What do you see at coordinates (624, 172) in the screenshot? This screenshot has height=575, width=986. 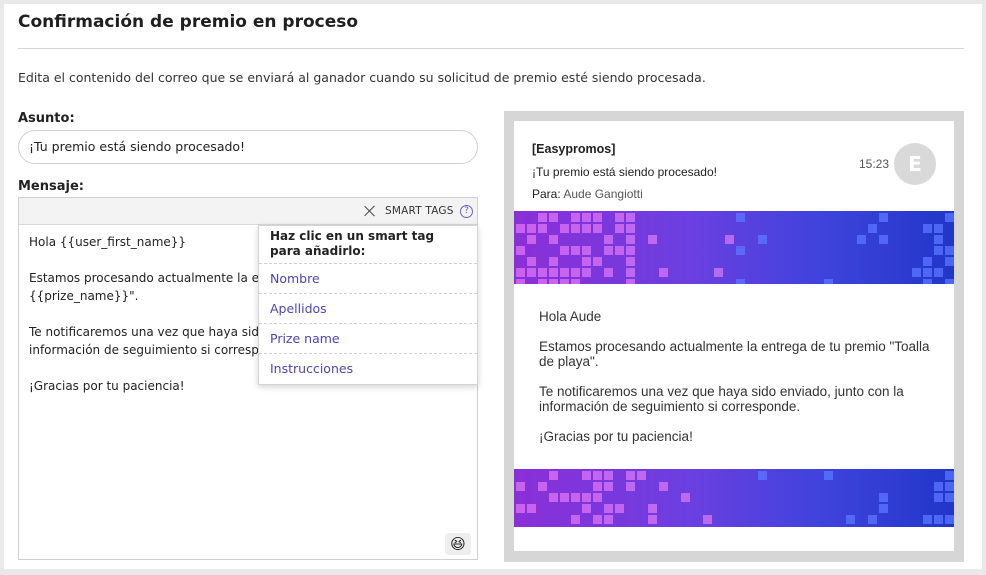 I see `preview-subject: ¡Tu premio está siendo procesado!` at bounding box center [624, 172].